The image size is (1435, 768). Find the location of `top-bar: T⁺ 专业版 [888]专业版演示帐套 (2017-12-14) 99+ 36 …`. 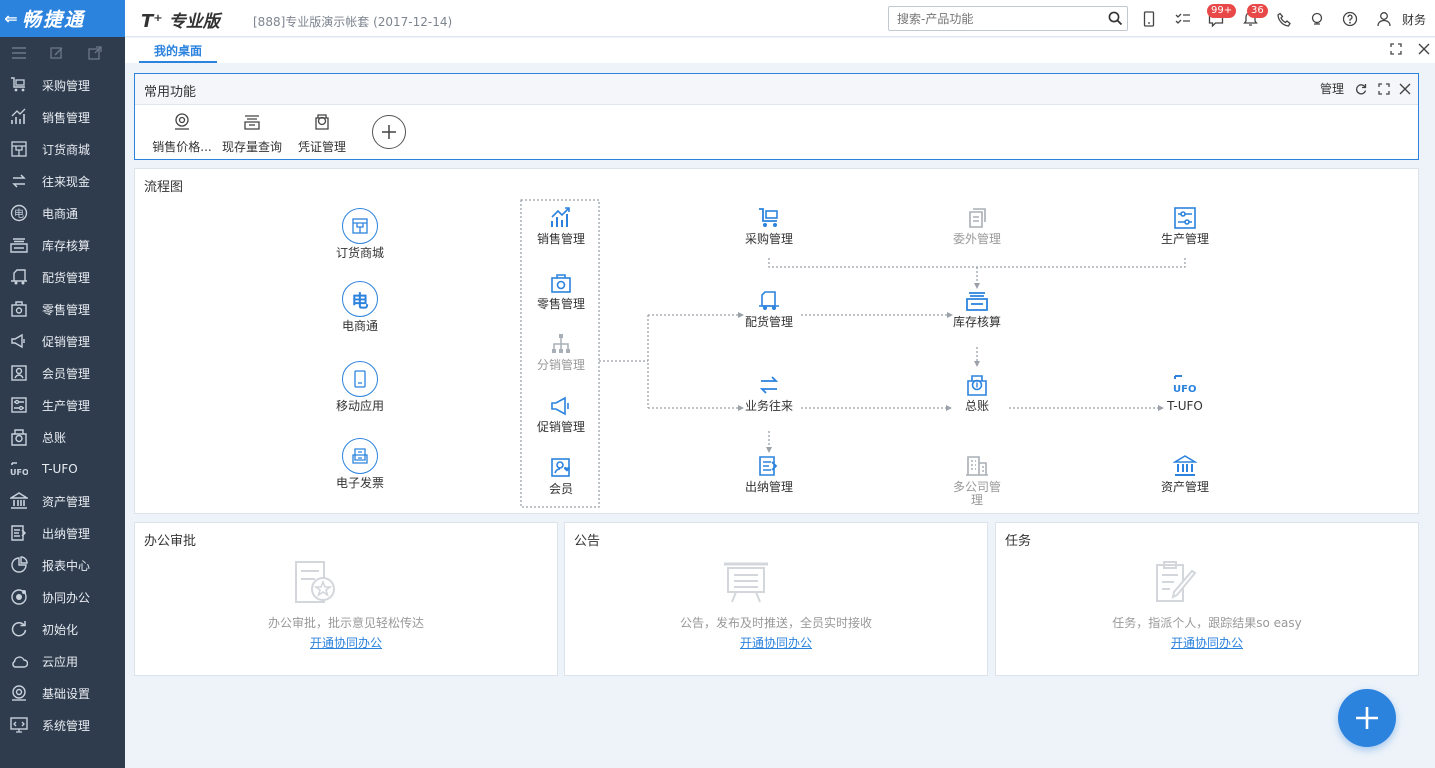

top-bar: T⁺ 专业版 [888]专业版演示帐套 (2017-12-14) 99+ 36 … is located at coordinates (780, 18).